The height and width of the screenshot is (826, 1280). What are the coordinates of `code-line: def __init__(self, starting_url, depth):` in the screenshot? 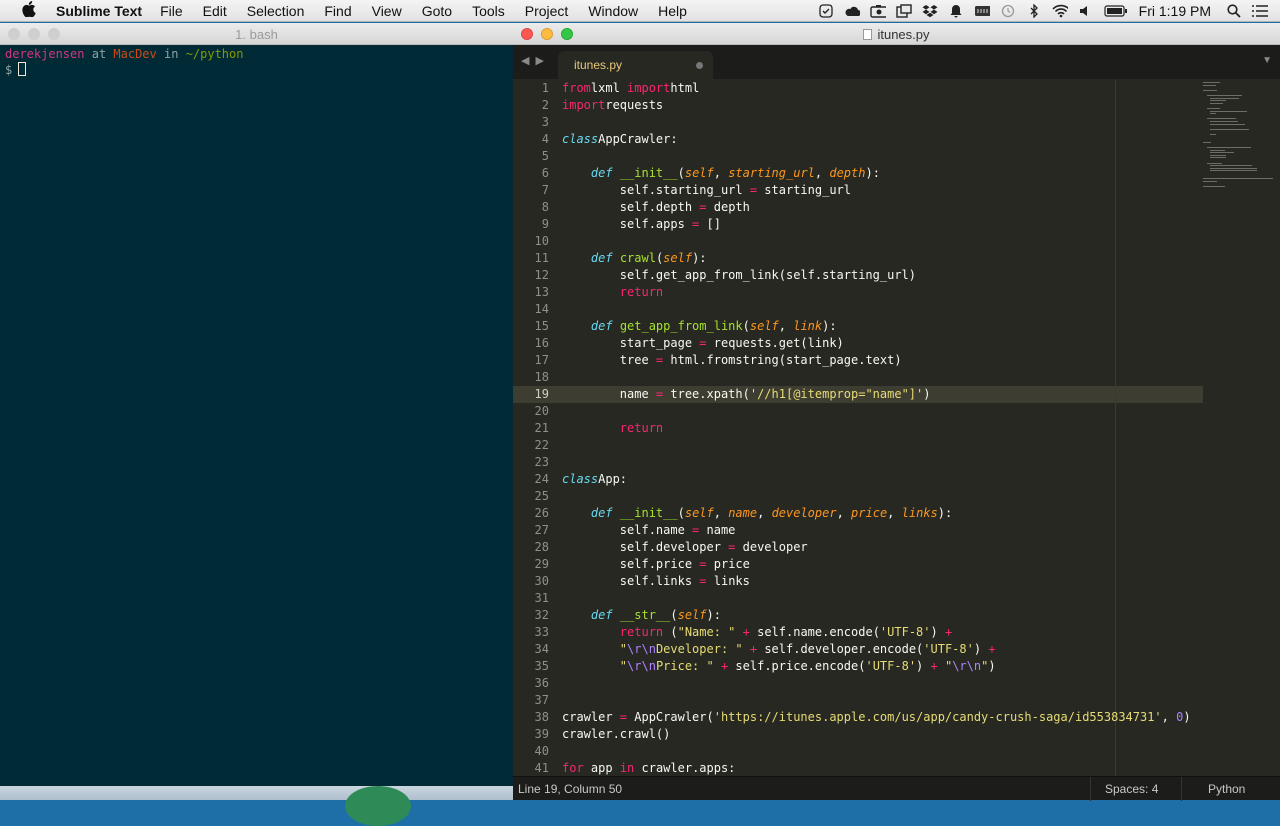 It's located at (902, 173).